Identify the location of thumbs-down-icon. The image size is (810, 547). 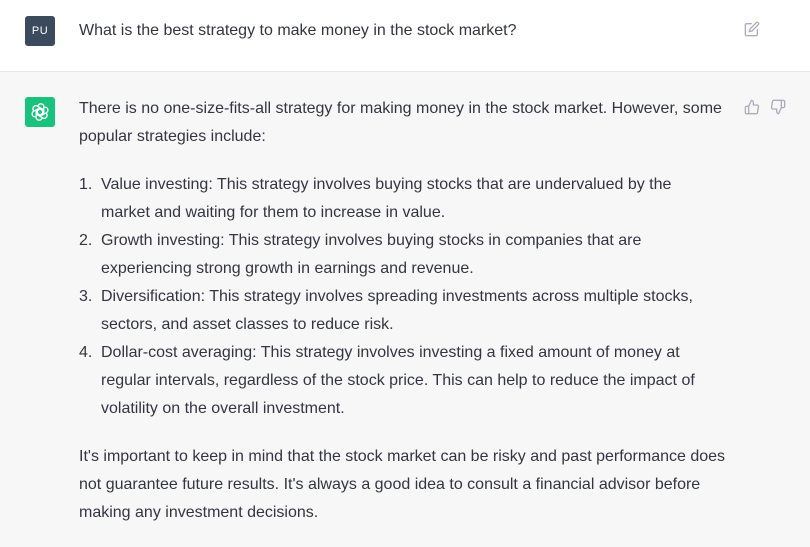
(778, 107).